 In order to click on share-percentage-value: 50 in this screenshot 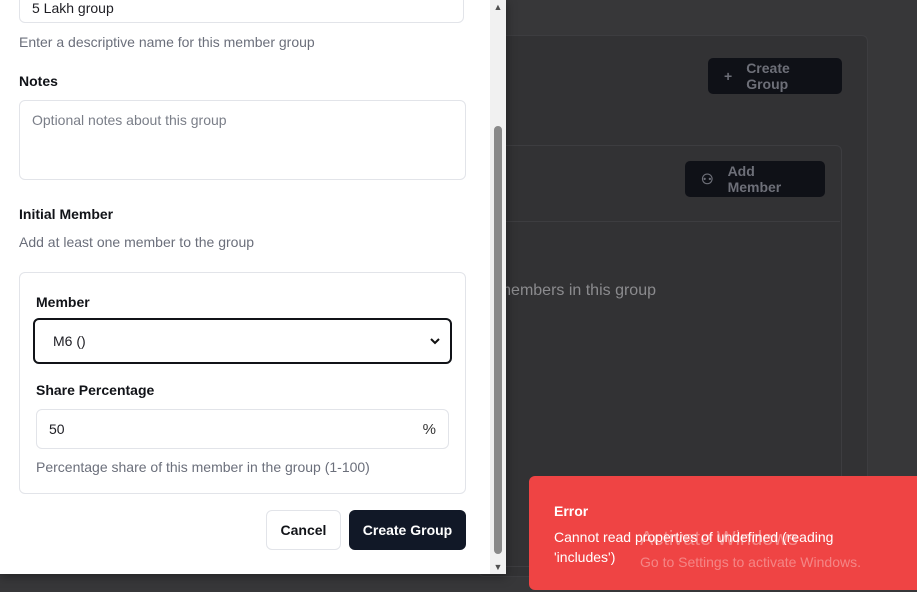, I will do `click(57, 429)`.